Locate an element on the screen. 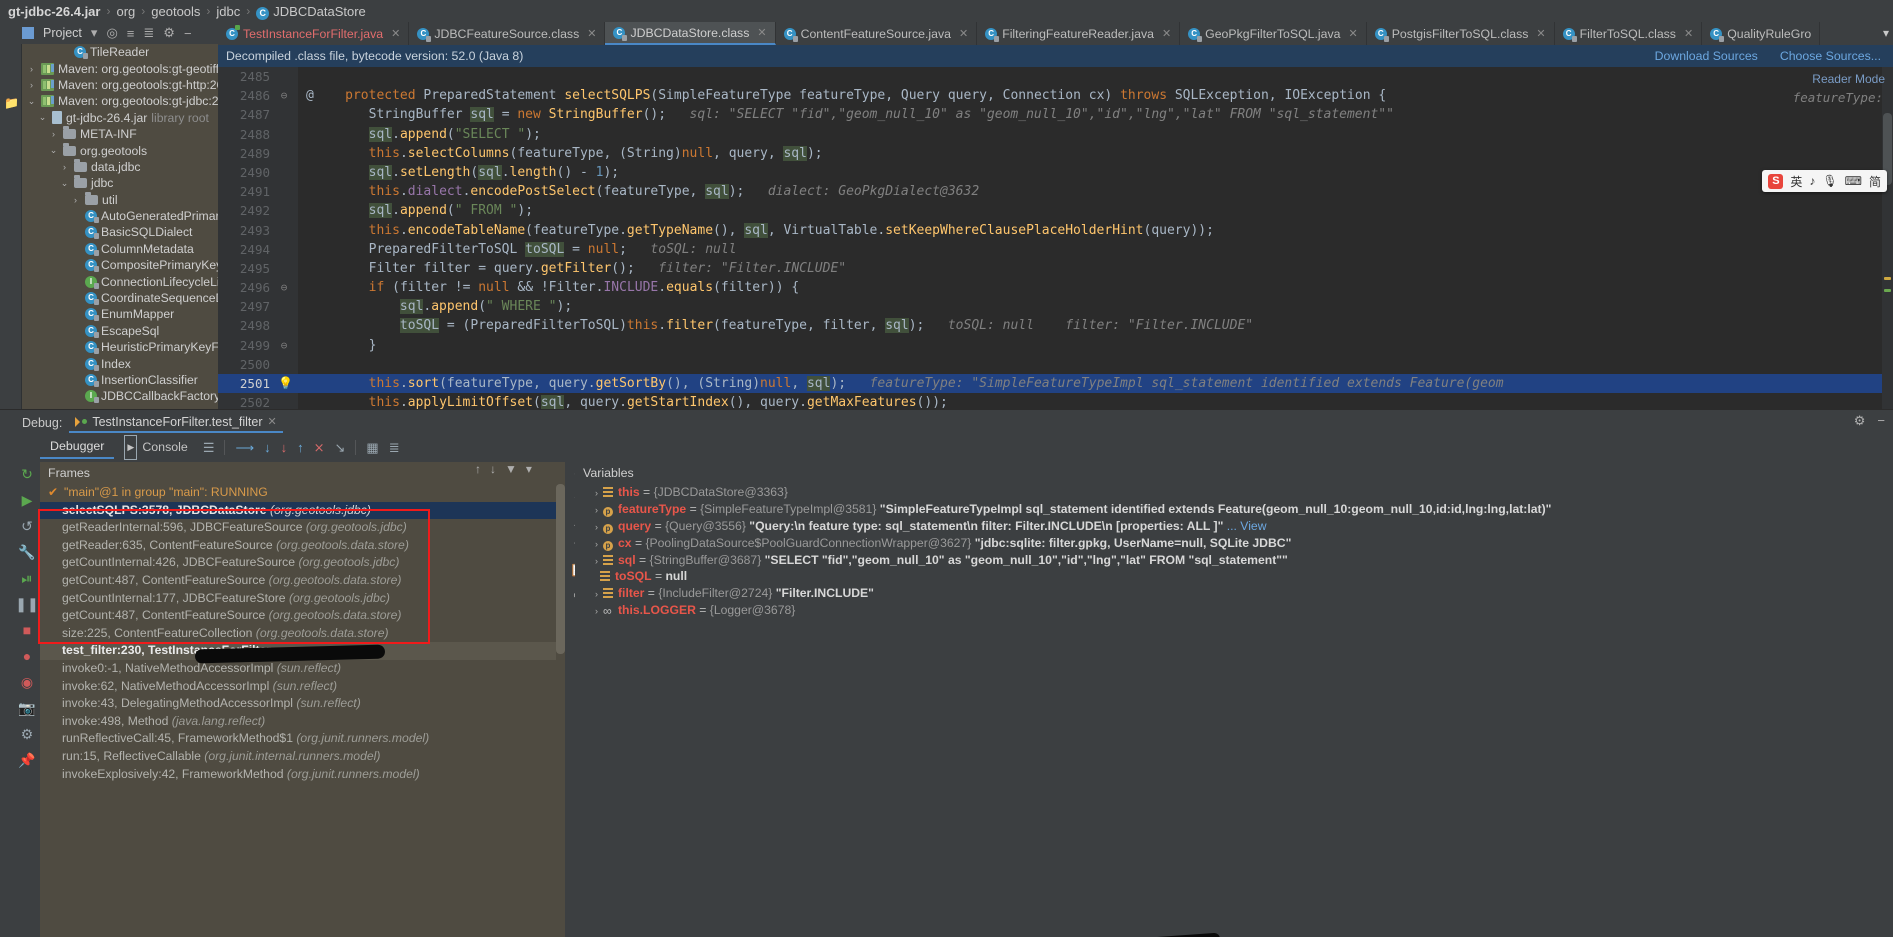 Image resolution: width=1893 pixels, height=937 pixels. wrench-icon: 🔧 is located at coordinates (26, 552).